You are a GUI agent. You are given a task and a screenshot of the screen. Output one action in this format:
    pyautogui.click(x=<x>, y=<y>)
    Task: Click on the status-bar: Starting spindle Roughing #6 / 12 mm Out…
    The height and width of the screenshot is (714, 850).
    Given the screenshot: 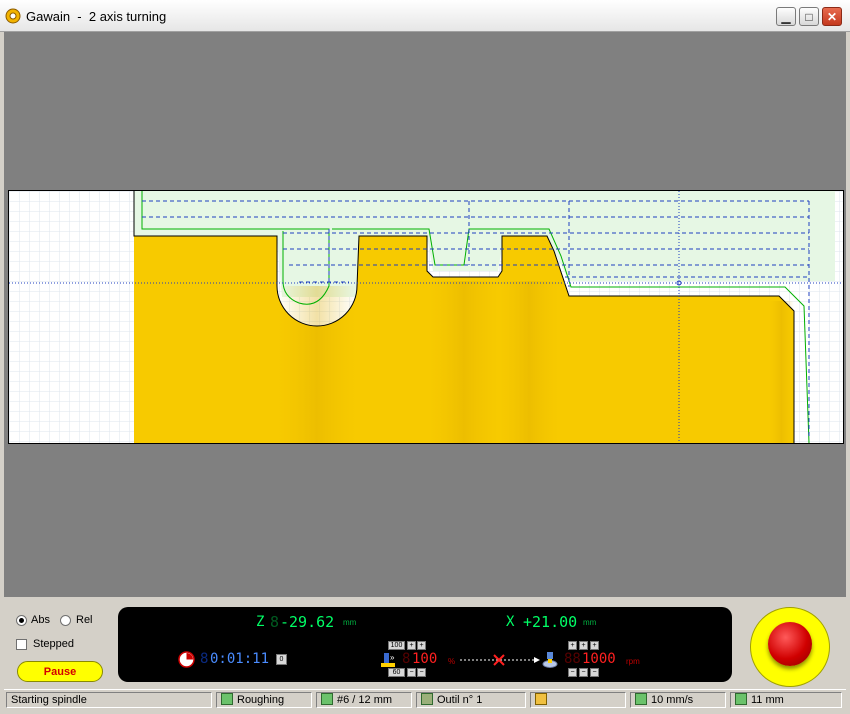 What is the action you would take?
    pyautogui.click(x=425, y=700)
    